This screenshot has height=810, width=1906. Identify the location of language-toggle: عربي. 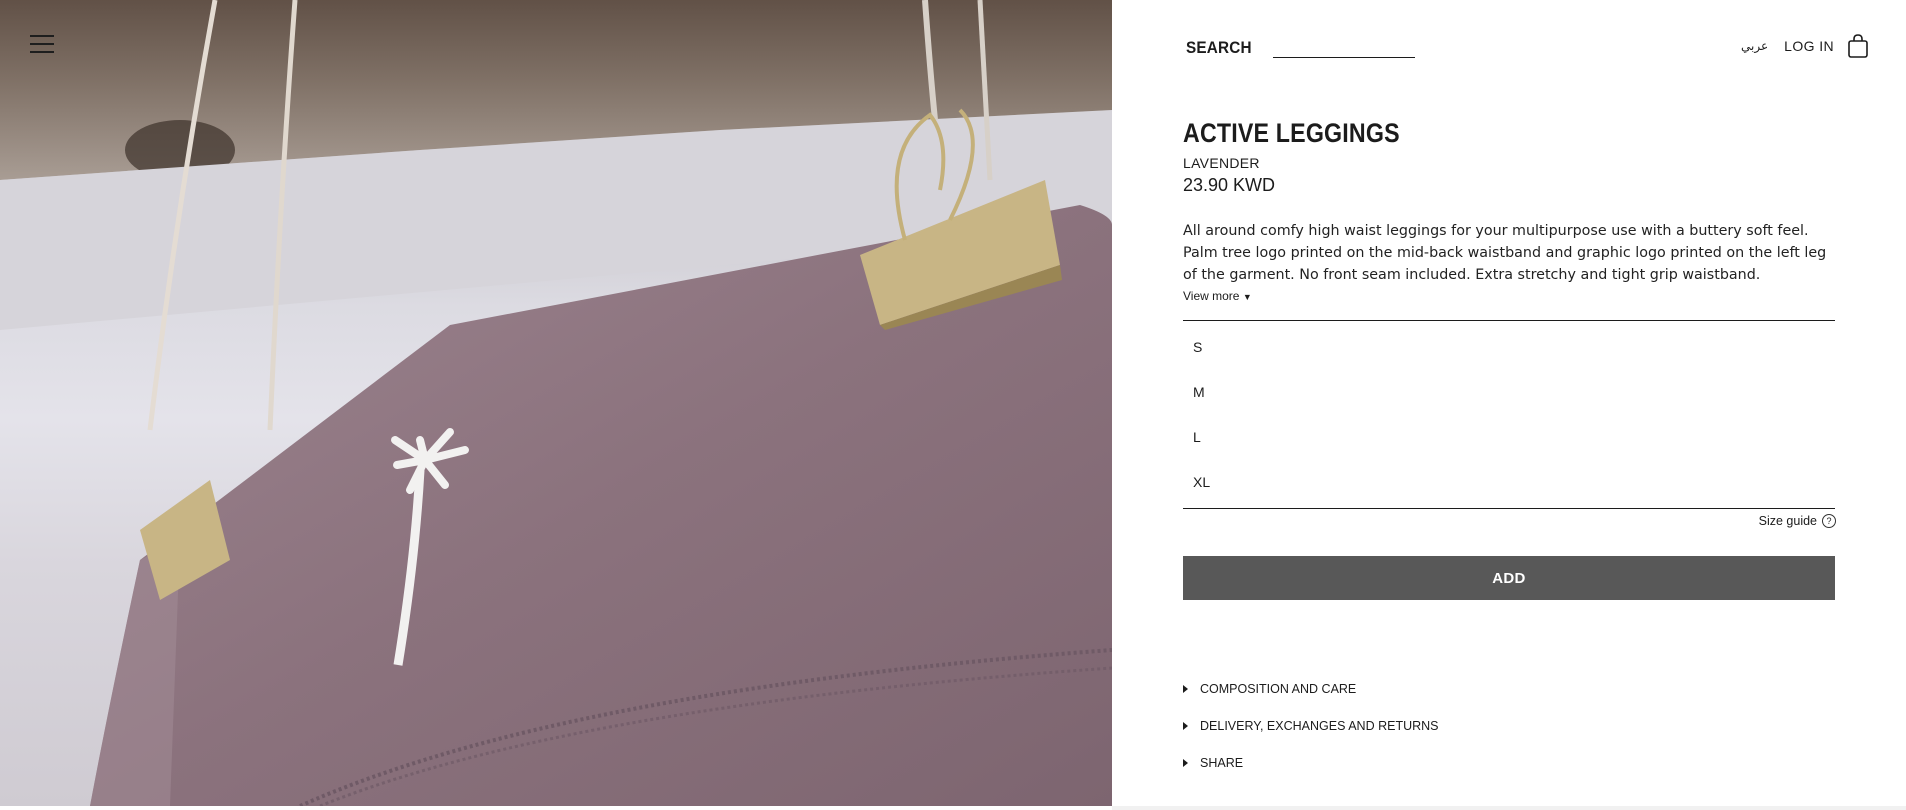
(1754, 46).